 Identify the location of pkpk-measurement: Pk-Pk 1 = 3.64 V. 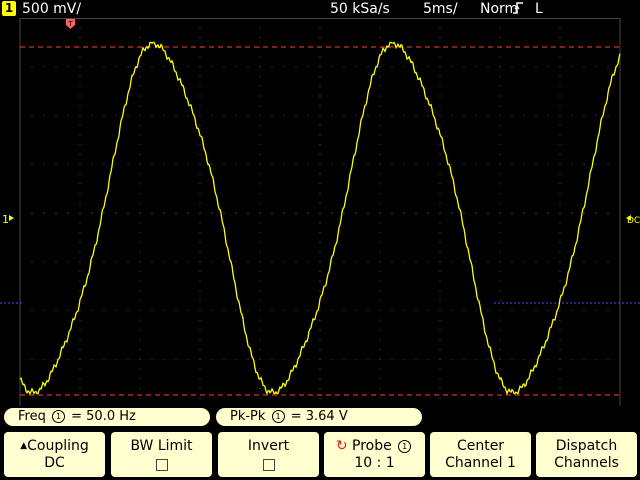
(319, 417).